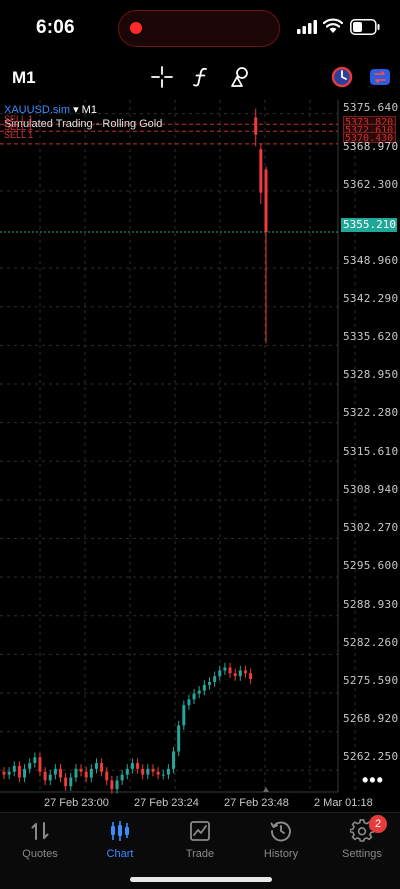 This screenshot has height=889, width=400. Describe the element at coordinates (371, 146) in the screenshot. I see `order-price-label: 5368.970` at that location.